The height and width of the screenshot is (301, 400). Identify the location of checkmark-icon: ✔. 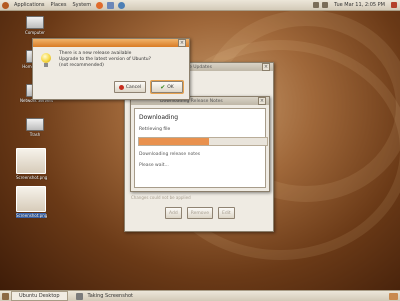
(163, 87).